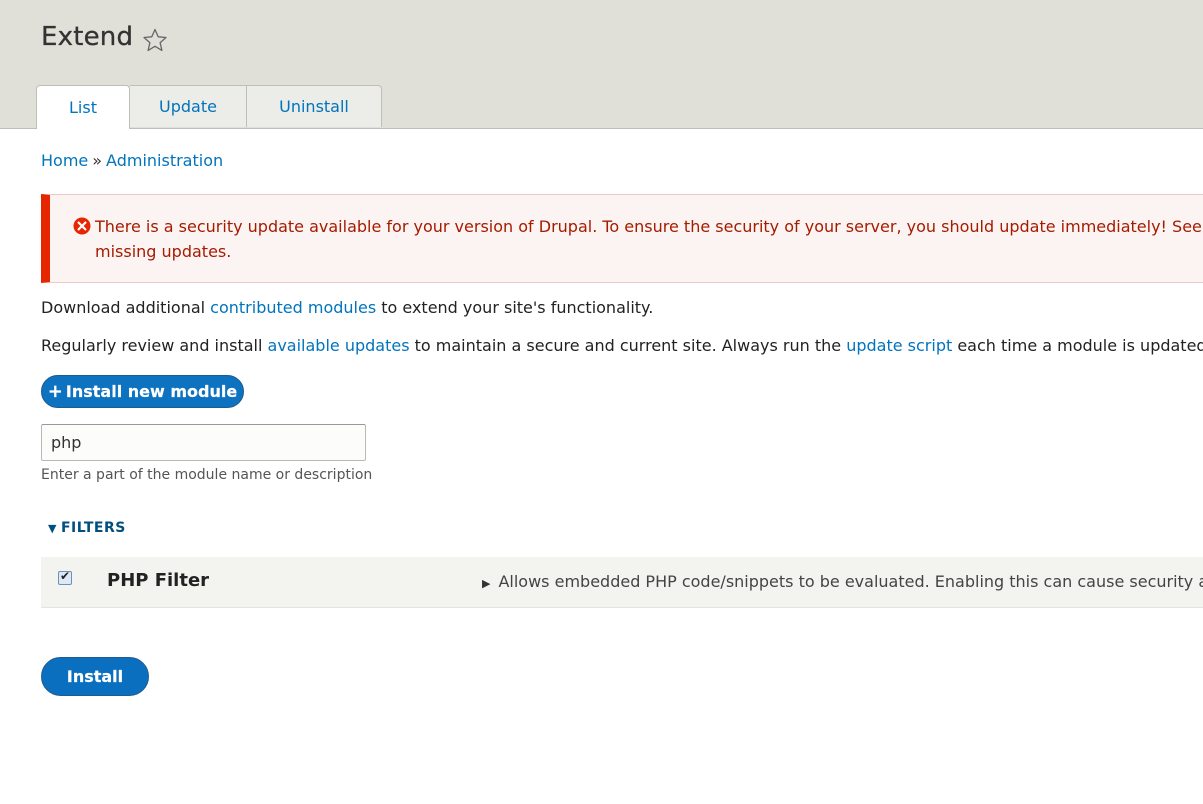 The width and height of the screenshot is (1203, 804). What do you see at coordinates (95, 676) in the screenshot?
I see `install-button: Install` at bounding box center [95, 676].